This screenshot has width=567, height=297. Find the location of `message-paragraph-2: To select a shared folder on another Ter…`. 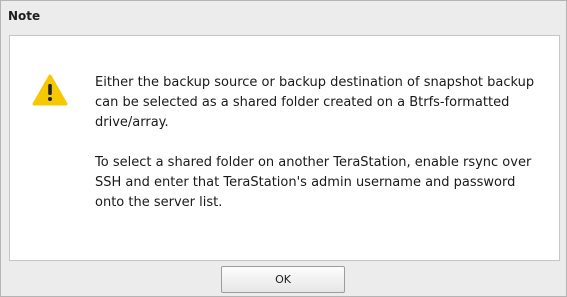

message-paragraph-2: To select a shared folder on another Ter… is located at coordinates (313, 182).